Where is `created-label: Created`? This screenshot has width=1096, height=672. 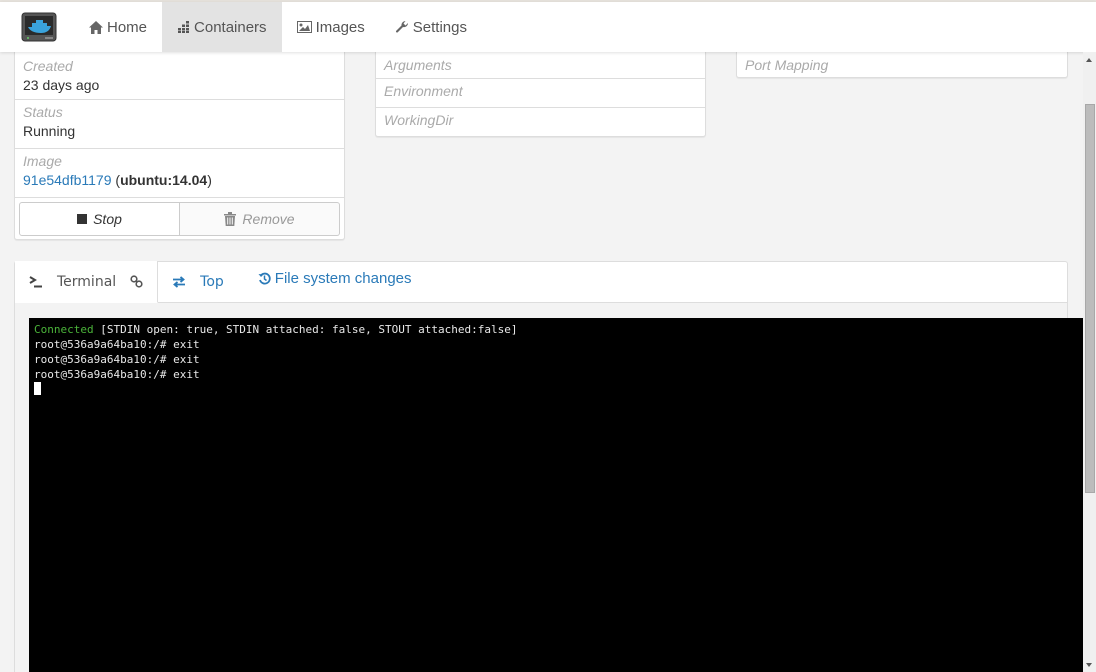
created-label: Created is located at coordinates (48, 66).